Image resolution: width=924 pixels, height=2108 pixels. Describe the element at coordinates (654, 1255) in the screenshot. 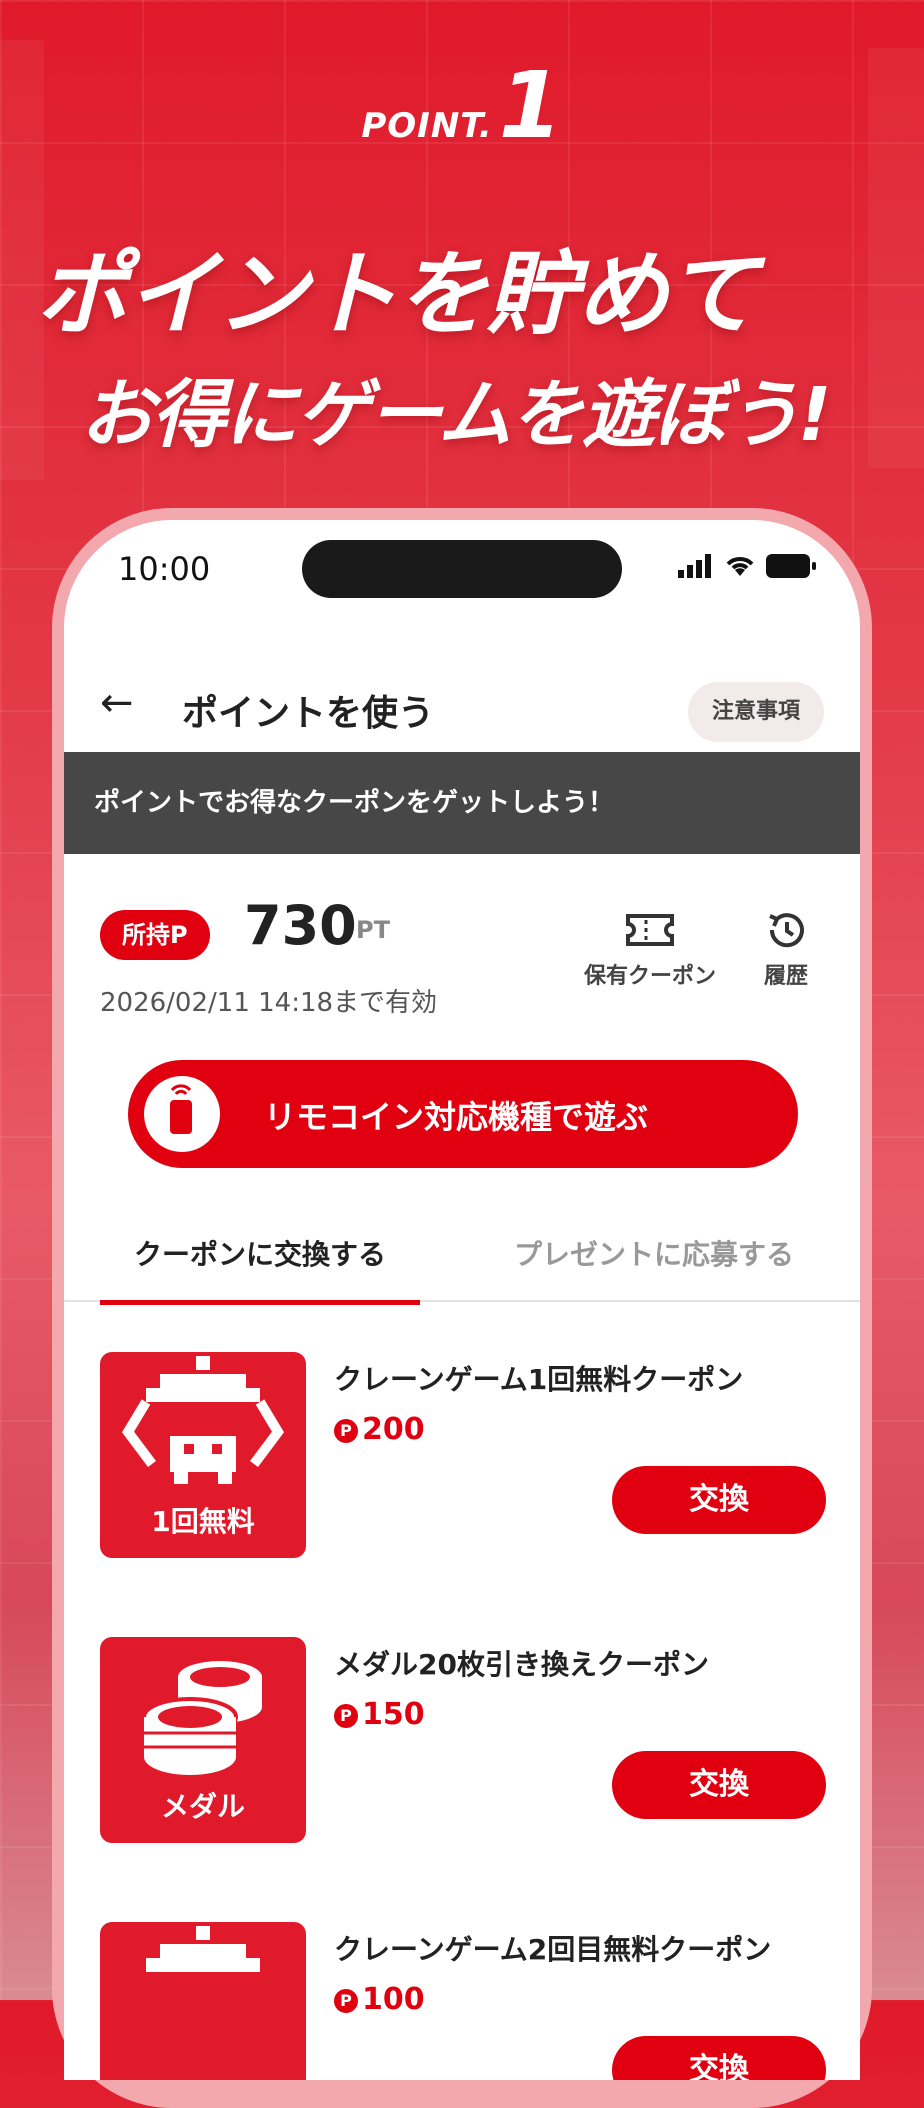

I see `tab-apply-present: プレゼントに応募する` at that location.